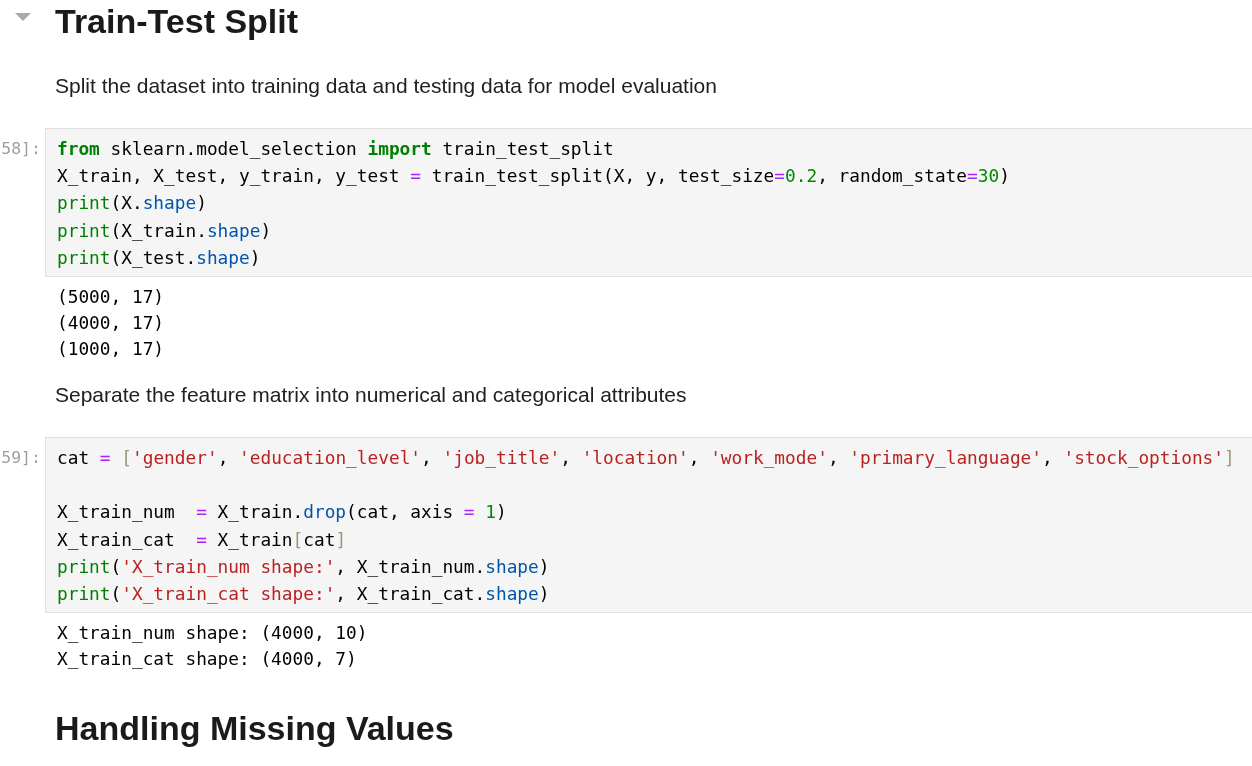 Image resolution: width=1252 pixels, height=766 pixels. Describe the element at coordinates (336, 149) in the screenshot. I see `code-line: from sklearn.model_selection import train_test_split` at that location.